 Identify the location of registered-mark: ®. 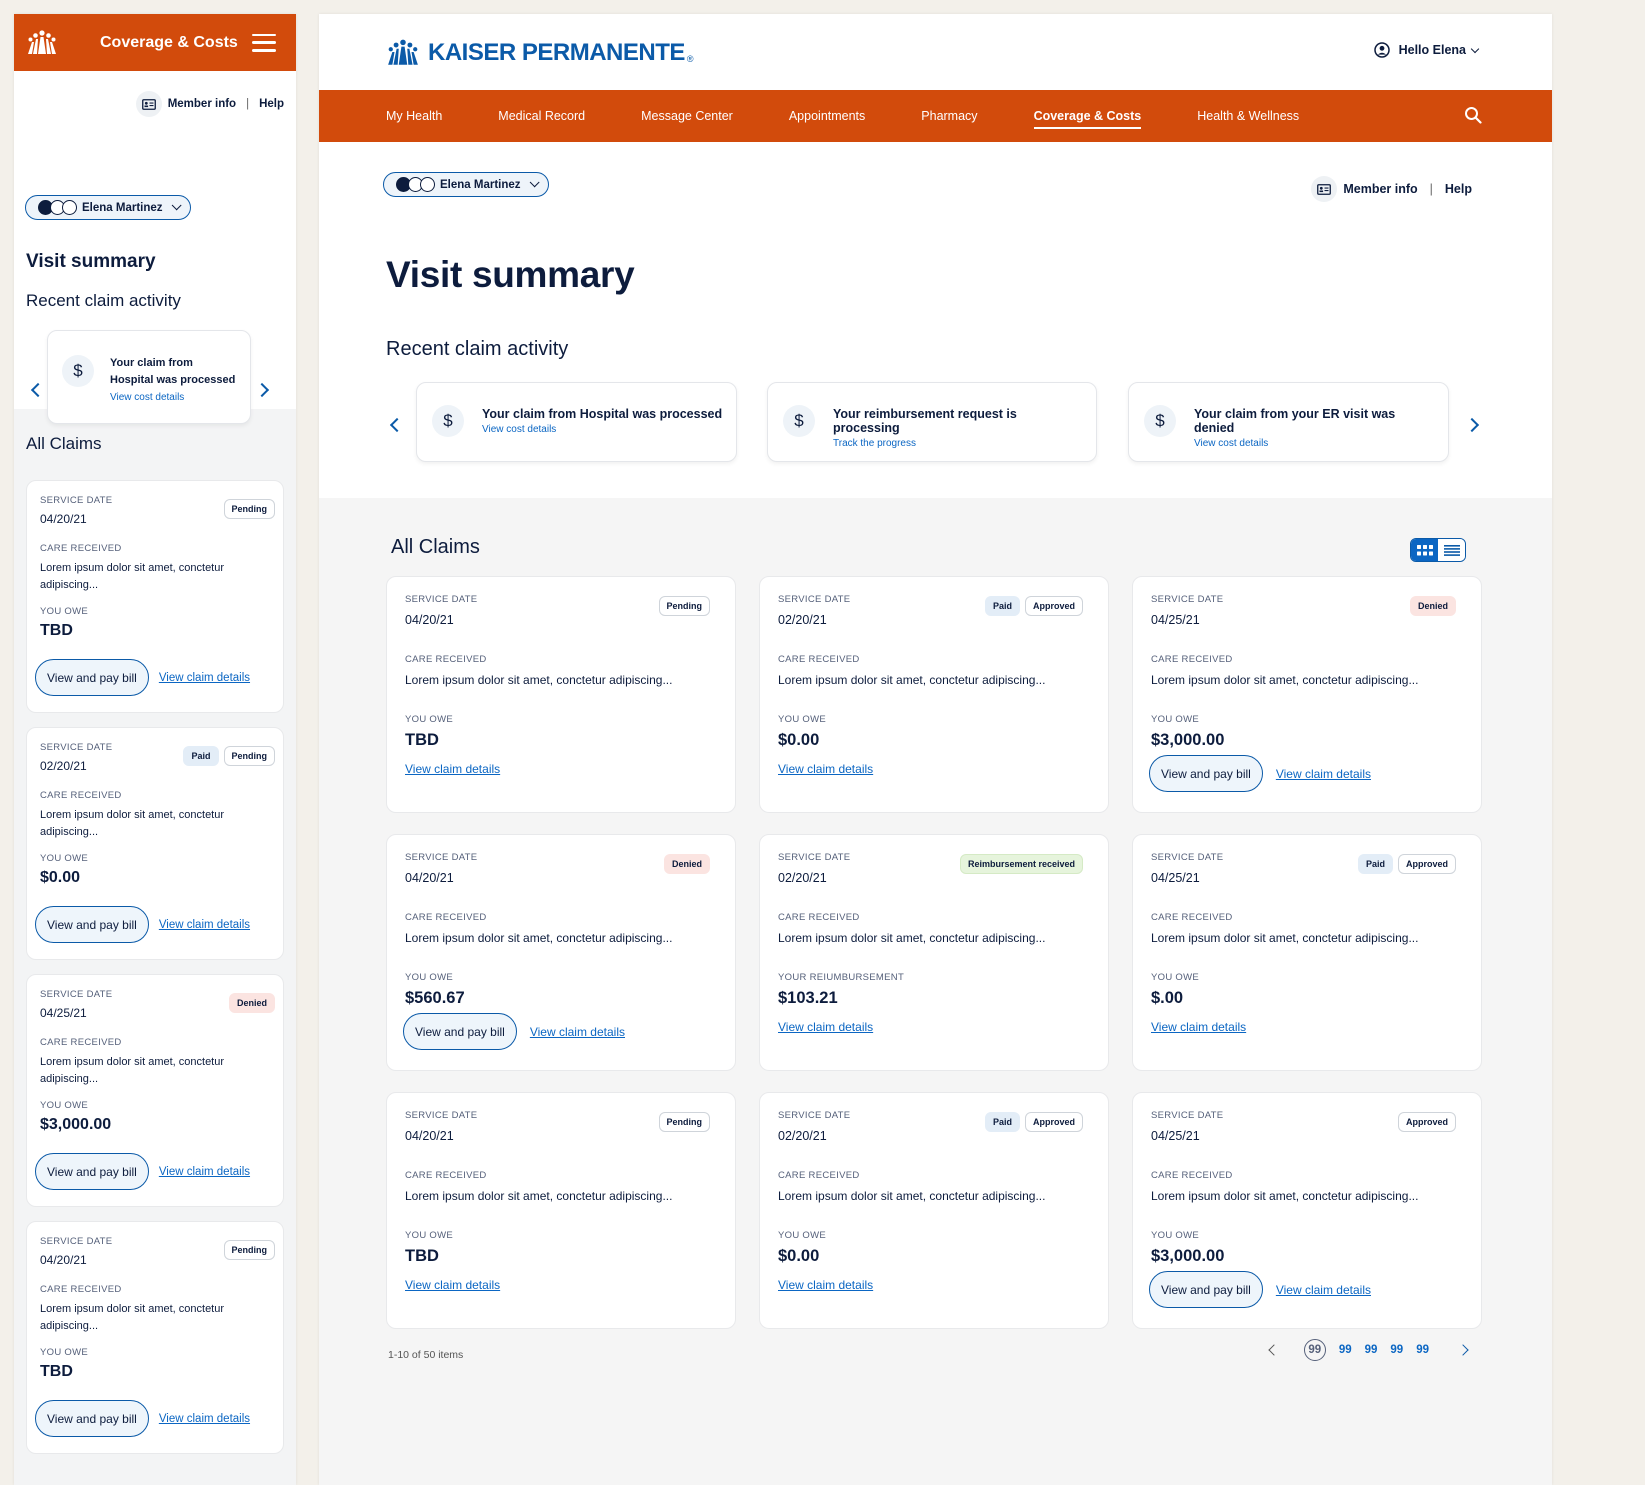
(690, 59).